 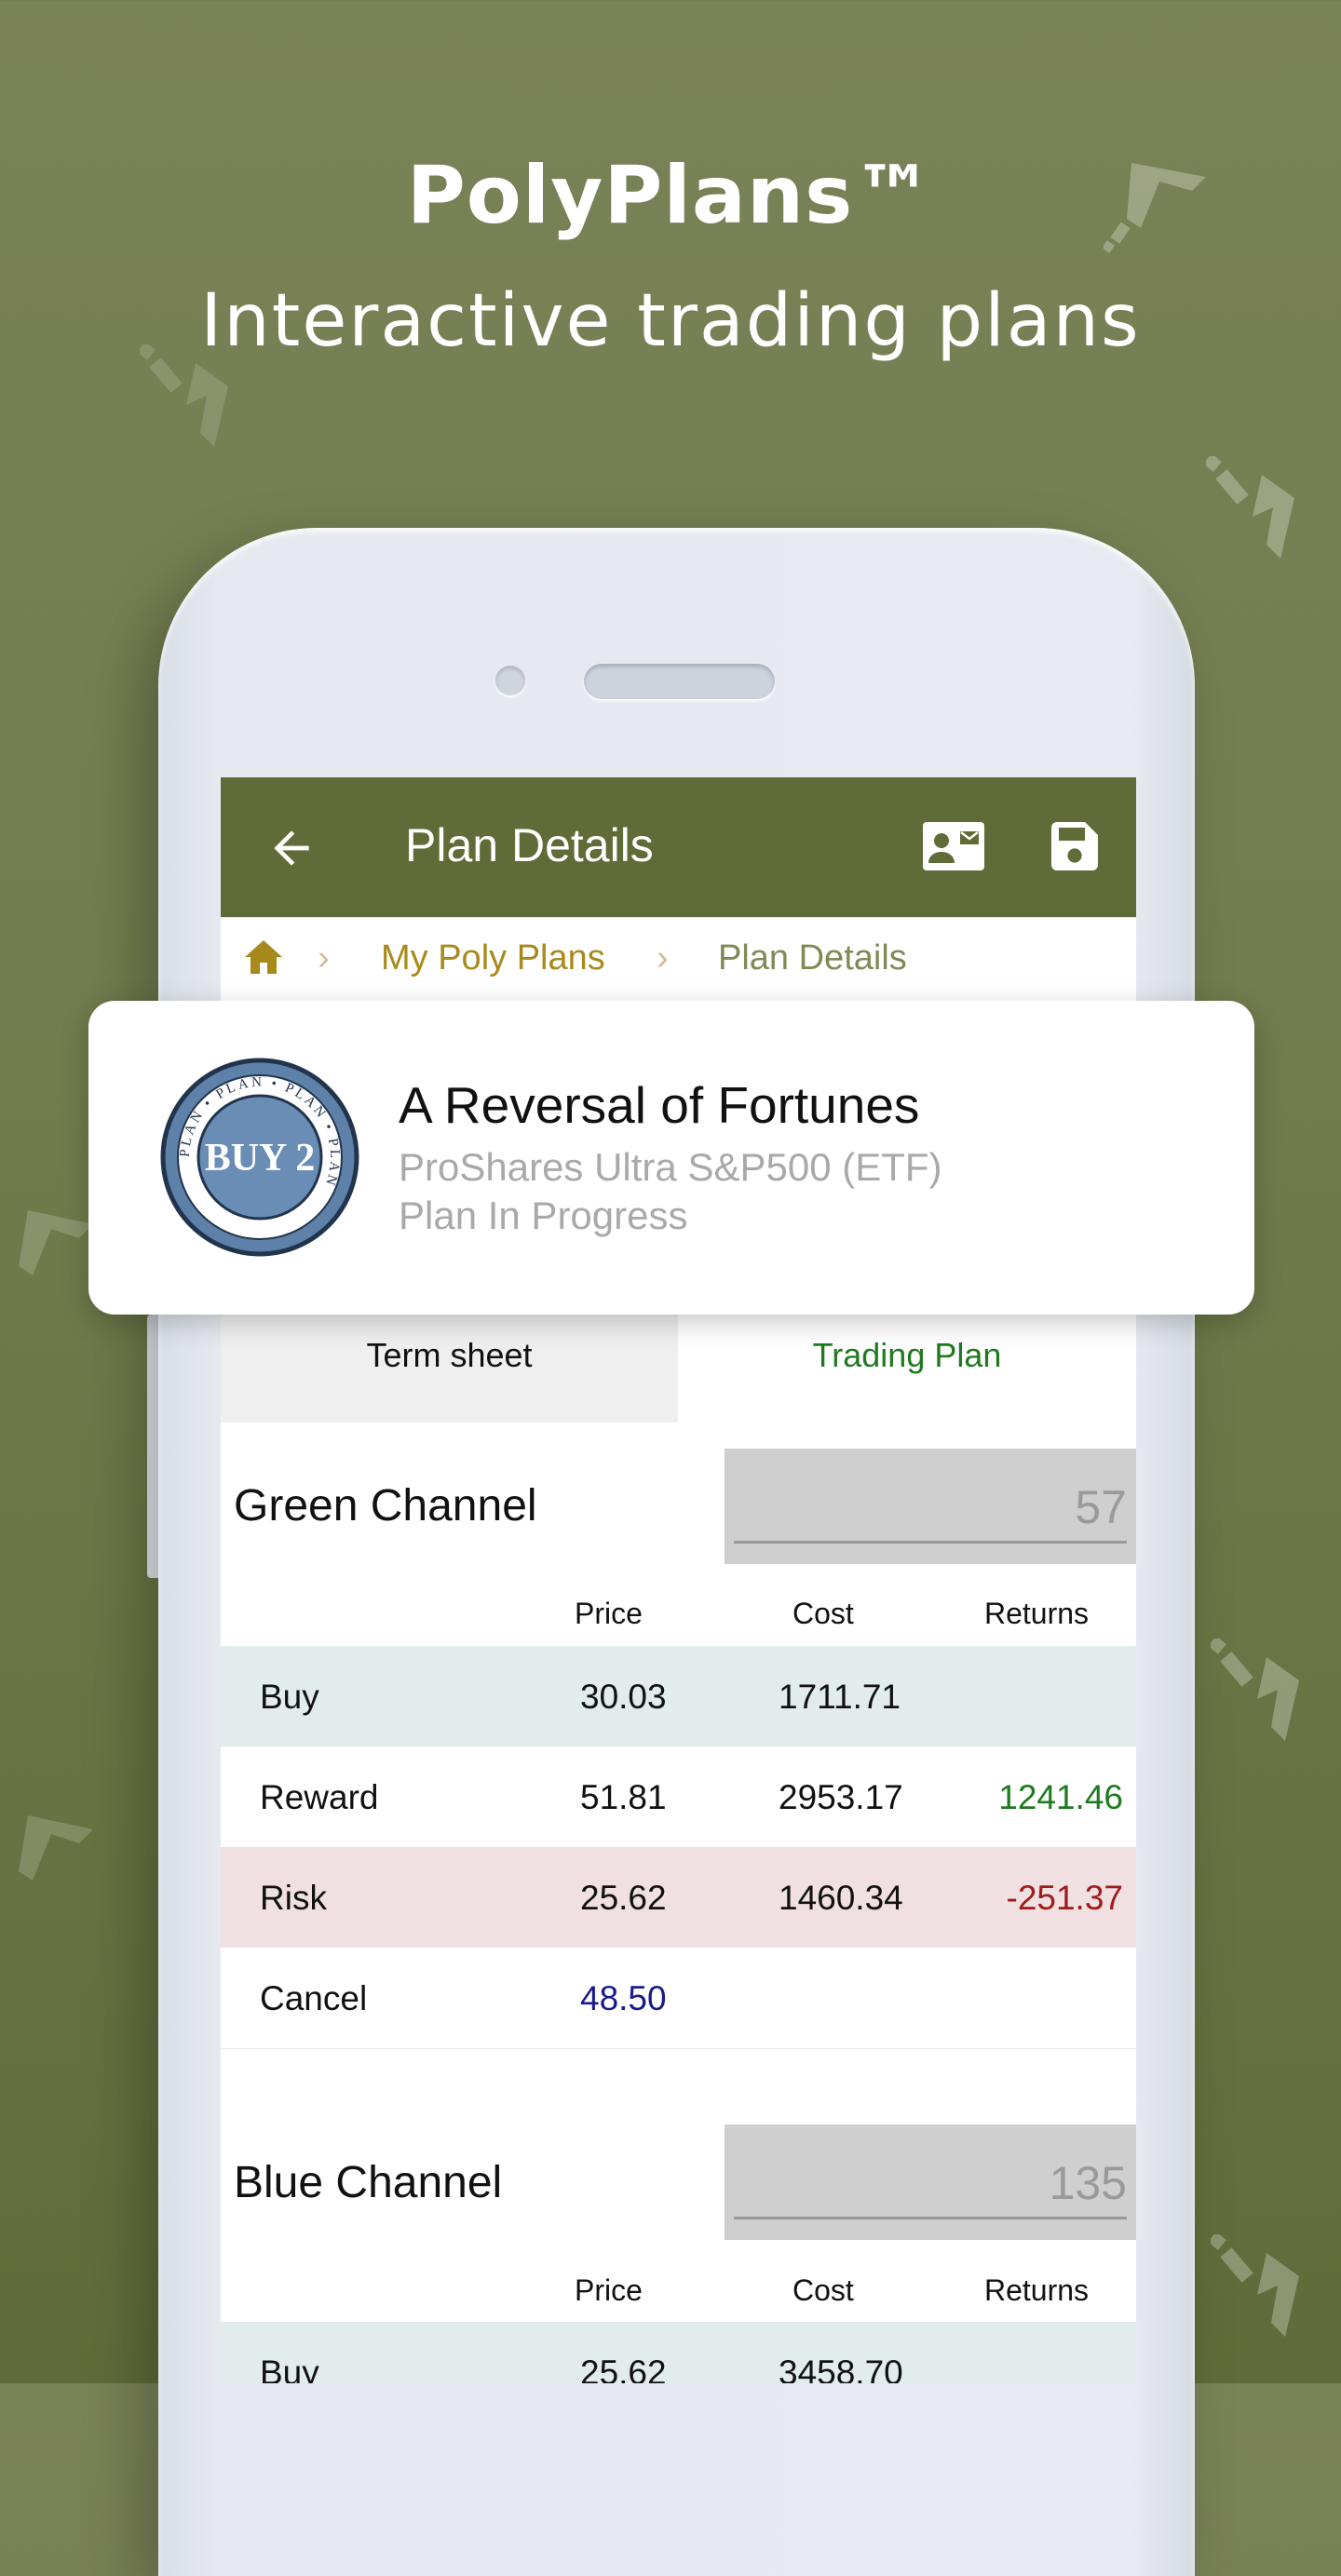 What do you see at coordinates (670, 1167) in the screenshot?
I see `plan-instrument: ProShares Ultra S&P500 (ETF)` at bounding box center [670, 1167].